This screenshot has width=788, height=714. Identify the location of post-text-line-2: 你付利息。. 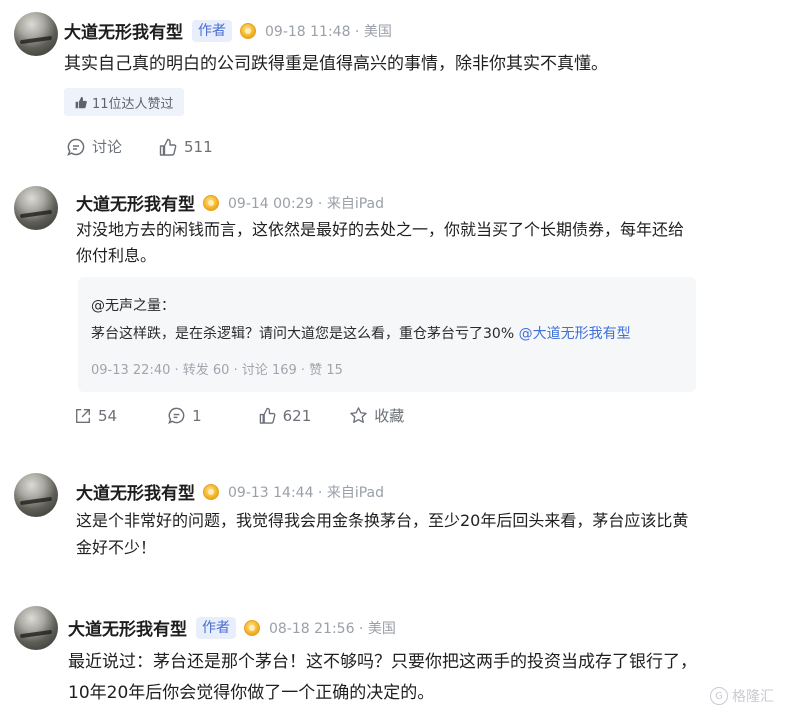
(116, 255).